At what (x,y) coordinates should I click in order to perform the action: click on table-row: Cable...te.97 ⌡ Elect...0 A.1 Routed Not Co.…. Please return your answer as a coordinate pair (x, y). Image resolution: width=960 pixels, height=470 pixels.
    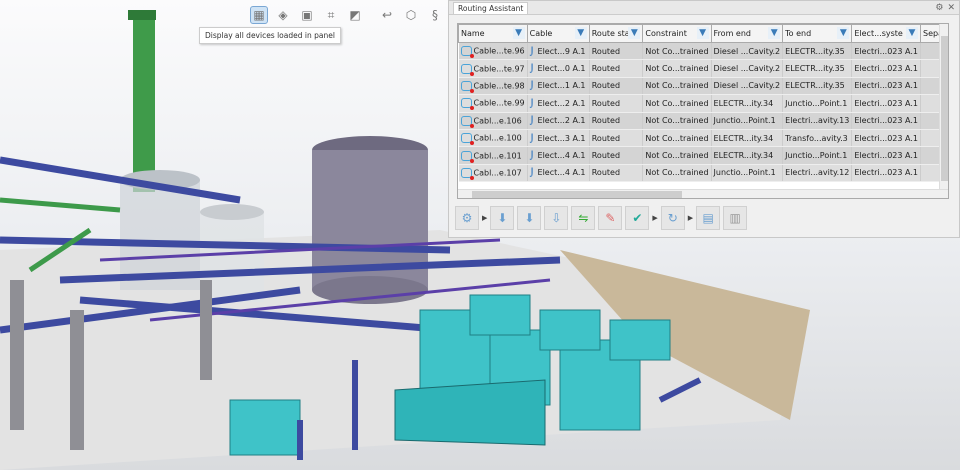
    Looking at the image, I should click on (703, 68).